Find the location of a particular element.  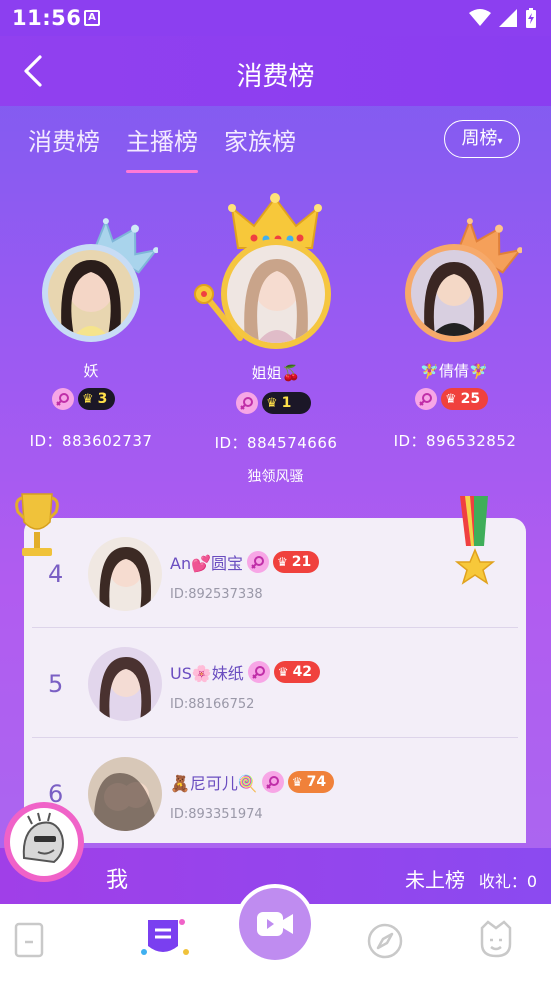

level-badge: ♛ 74 is located at coordinates (311, 782).